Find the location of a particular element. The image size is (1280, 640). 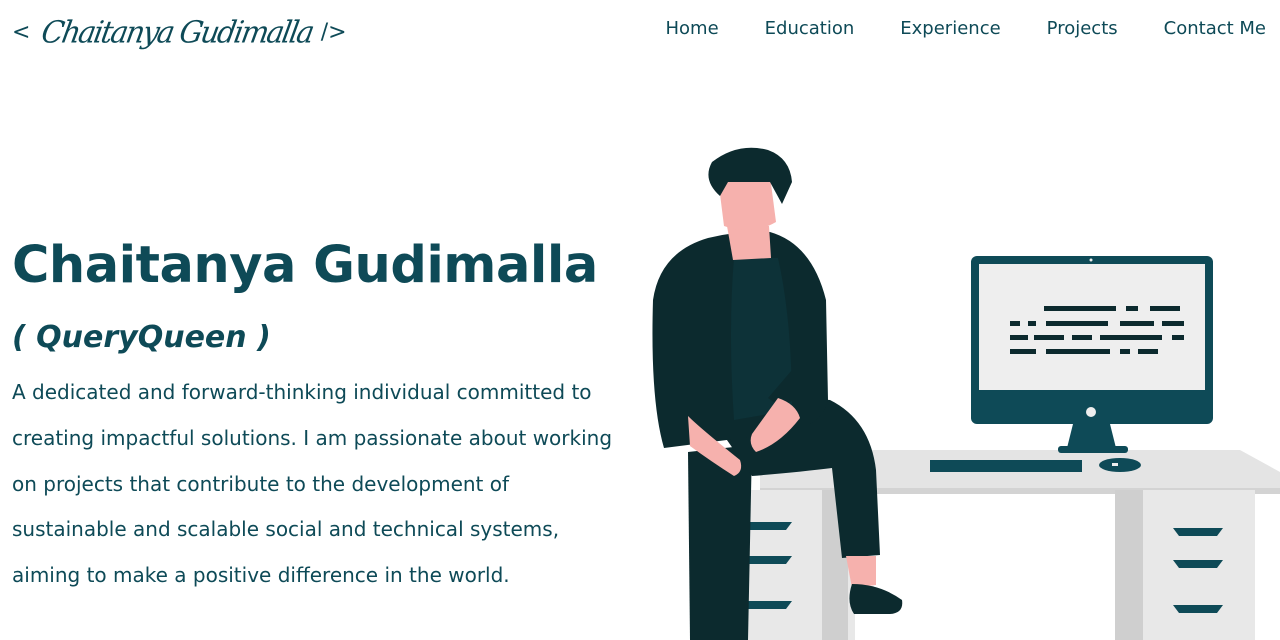

hero-nickname: ( QueryQueen ) is located at coordinates (141, 337).